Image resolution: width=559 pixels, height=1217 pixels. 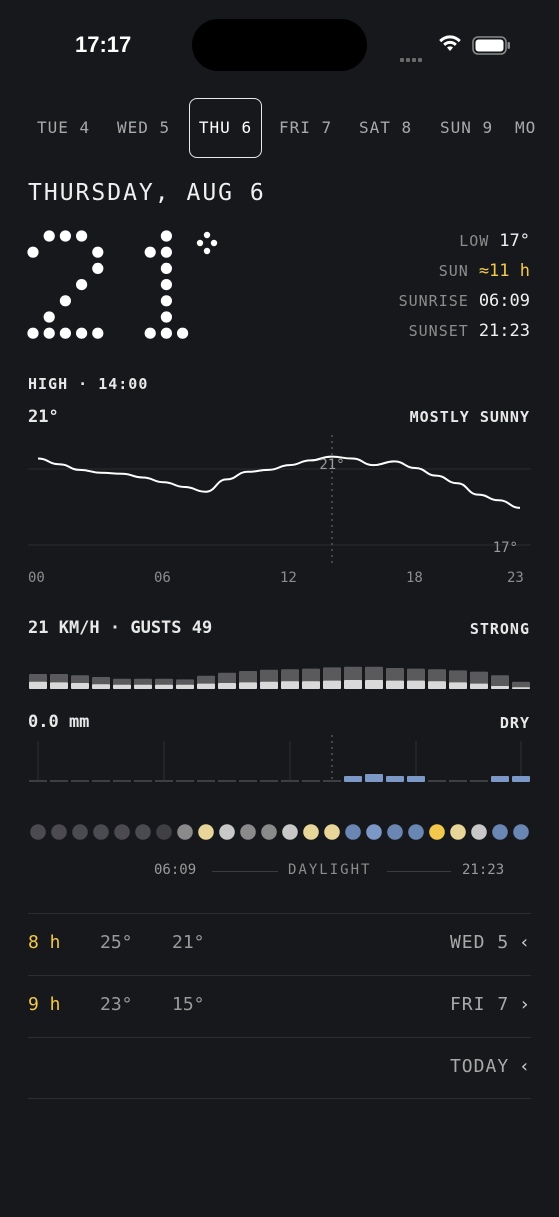 What do you see at coordinates (419, 871) in the screenshot?
I see `daylight-divider-right` at bounding box center [419, 871].